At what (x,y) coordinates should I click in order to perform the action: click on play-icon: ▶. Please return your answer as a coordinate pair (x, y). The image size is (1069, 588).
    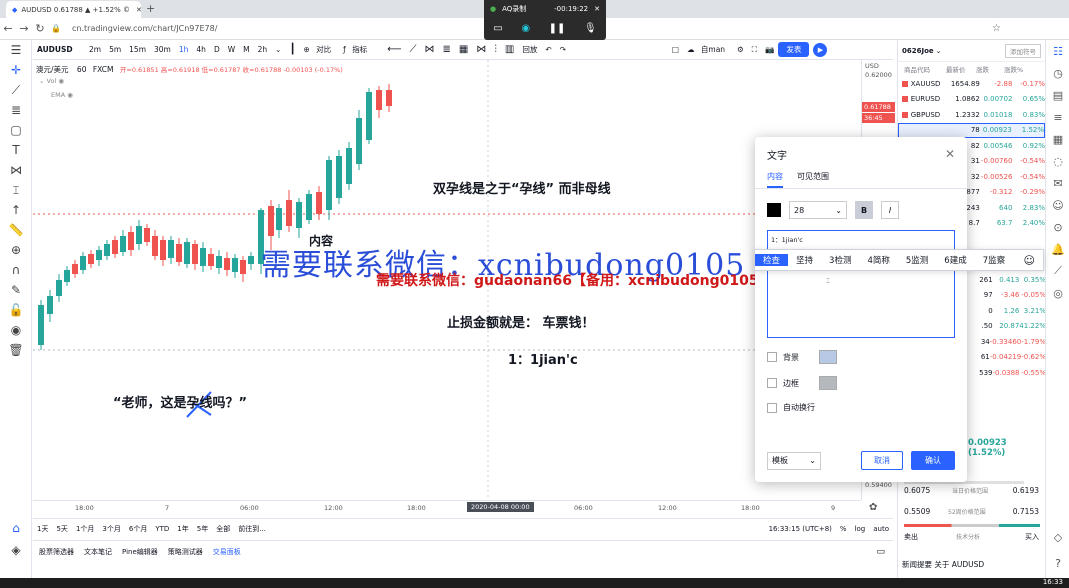
    Looking at the image, I should click on (820, 49).